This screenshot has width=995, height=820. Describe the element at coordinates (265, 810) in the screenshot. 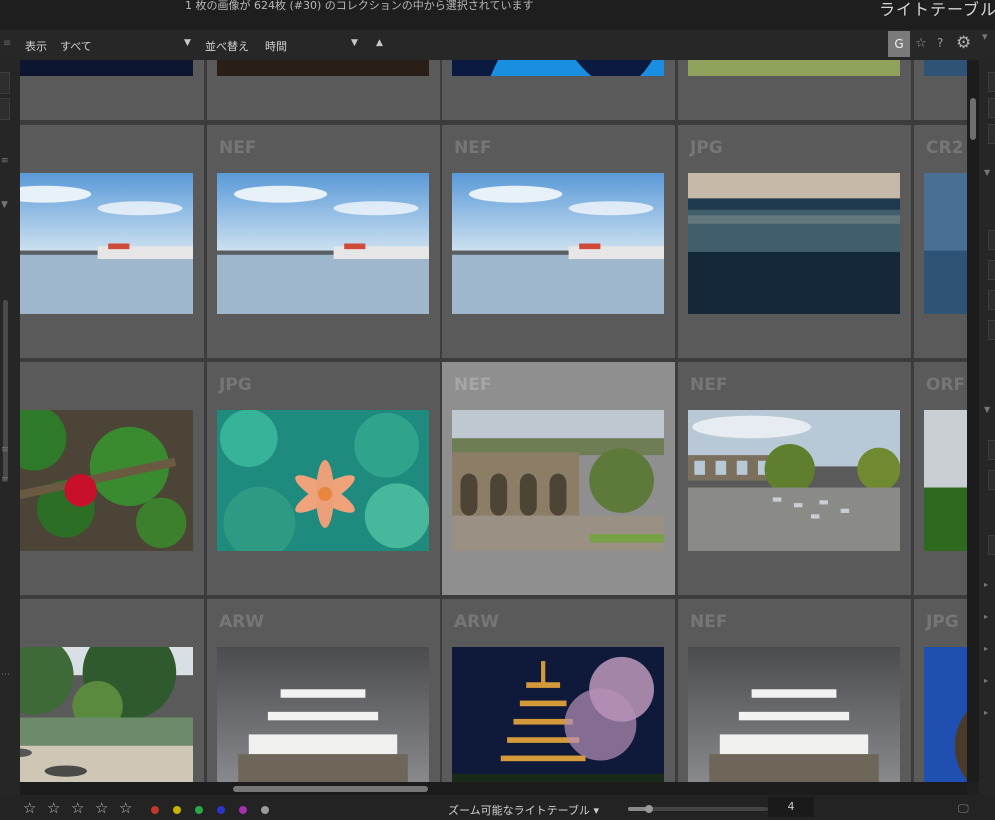

I see `color-label-gray` at that location.